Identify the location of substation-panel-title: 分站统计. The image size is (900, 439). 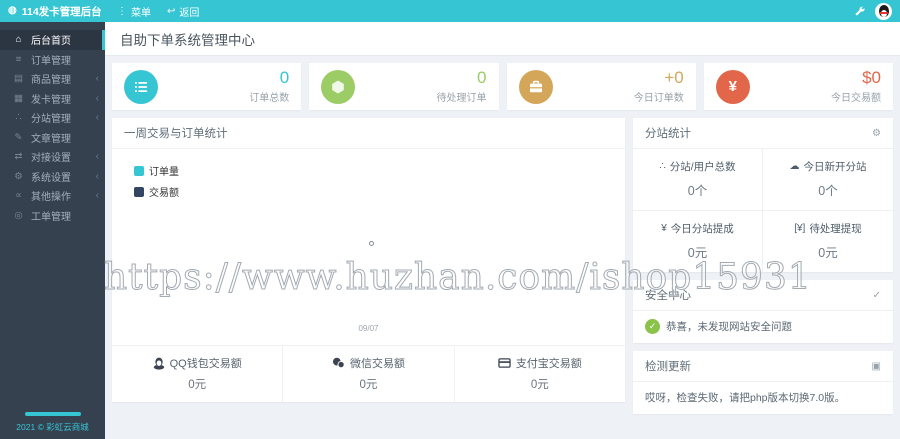
(668, 134).